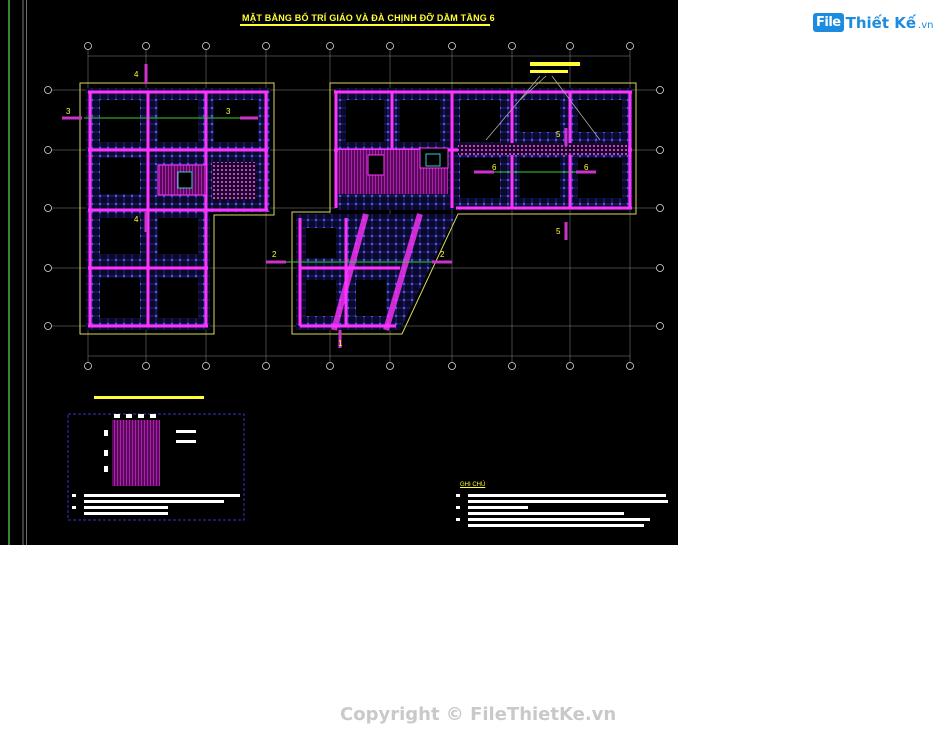 The image size is (950, 752). I want to click on copyright-watermark: Copyright © FileThietKe.vn, so click(478, 714).